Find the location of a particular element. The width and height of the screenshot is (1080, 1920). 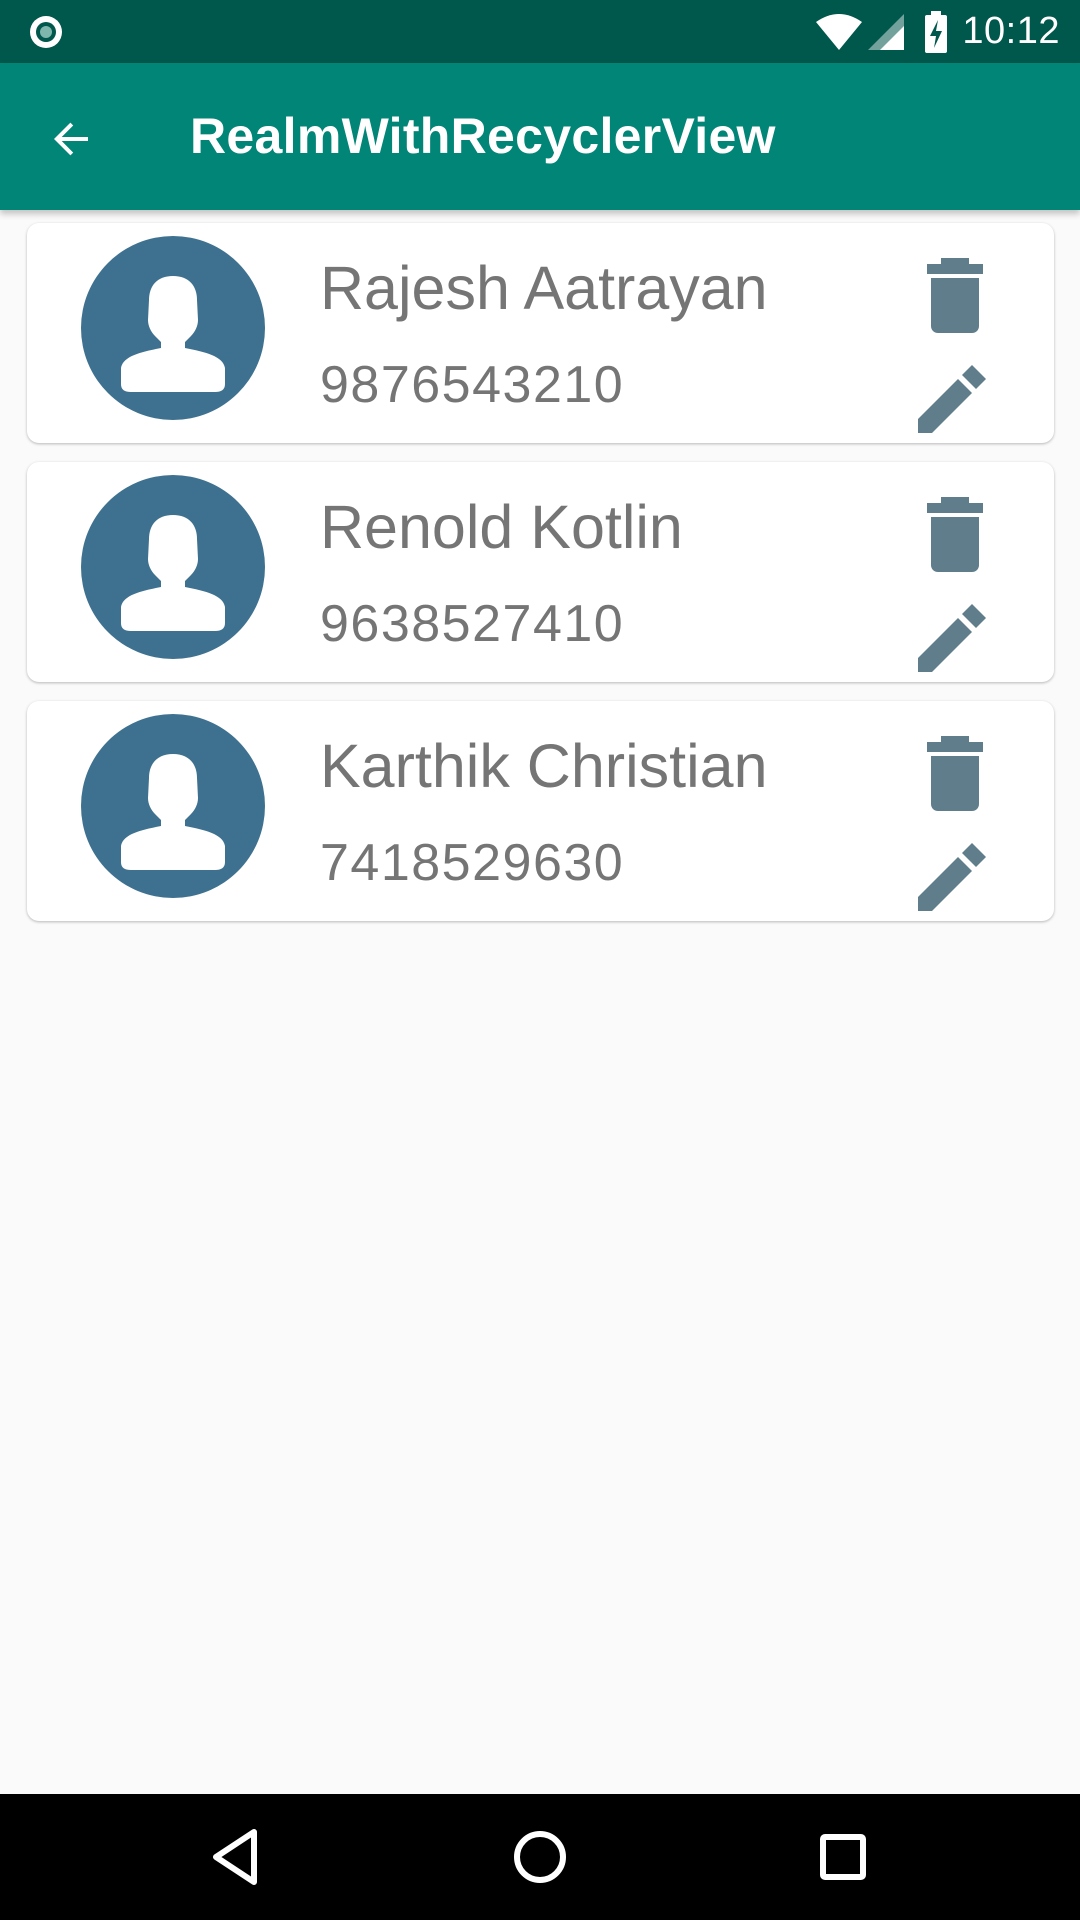

signal-icon is located at coordinates (886, 31).